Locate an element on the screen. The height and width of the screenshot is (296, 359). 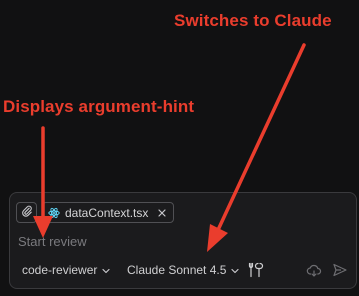
cloud-icon is located at coordinates (314, 273).